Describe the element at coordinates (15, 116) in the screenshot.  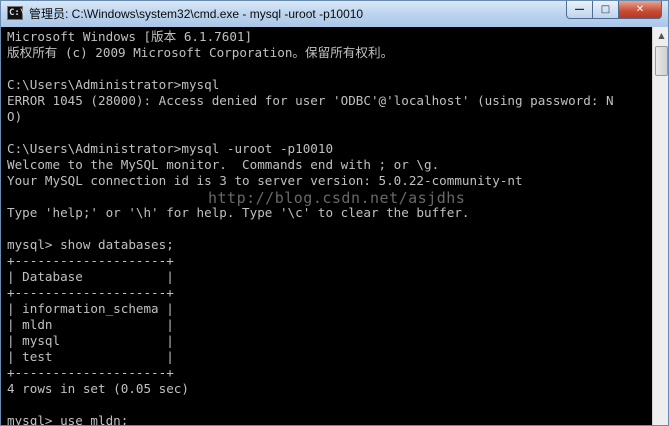
I see `console-line: O)` at that location.